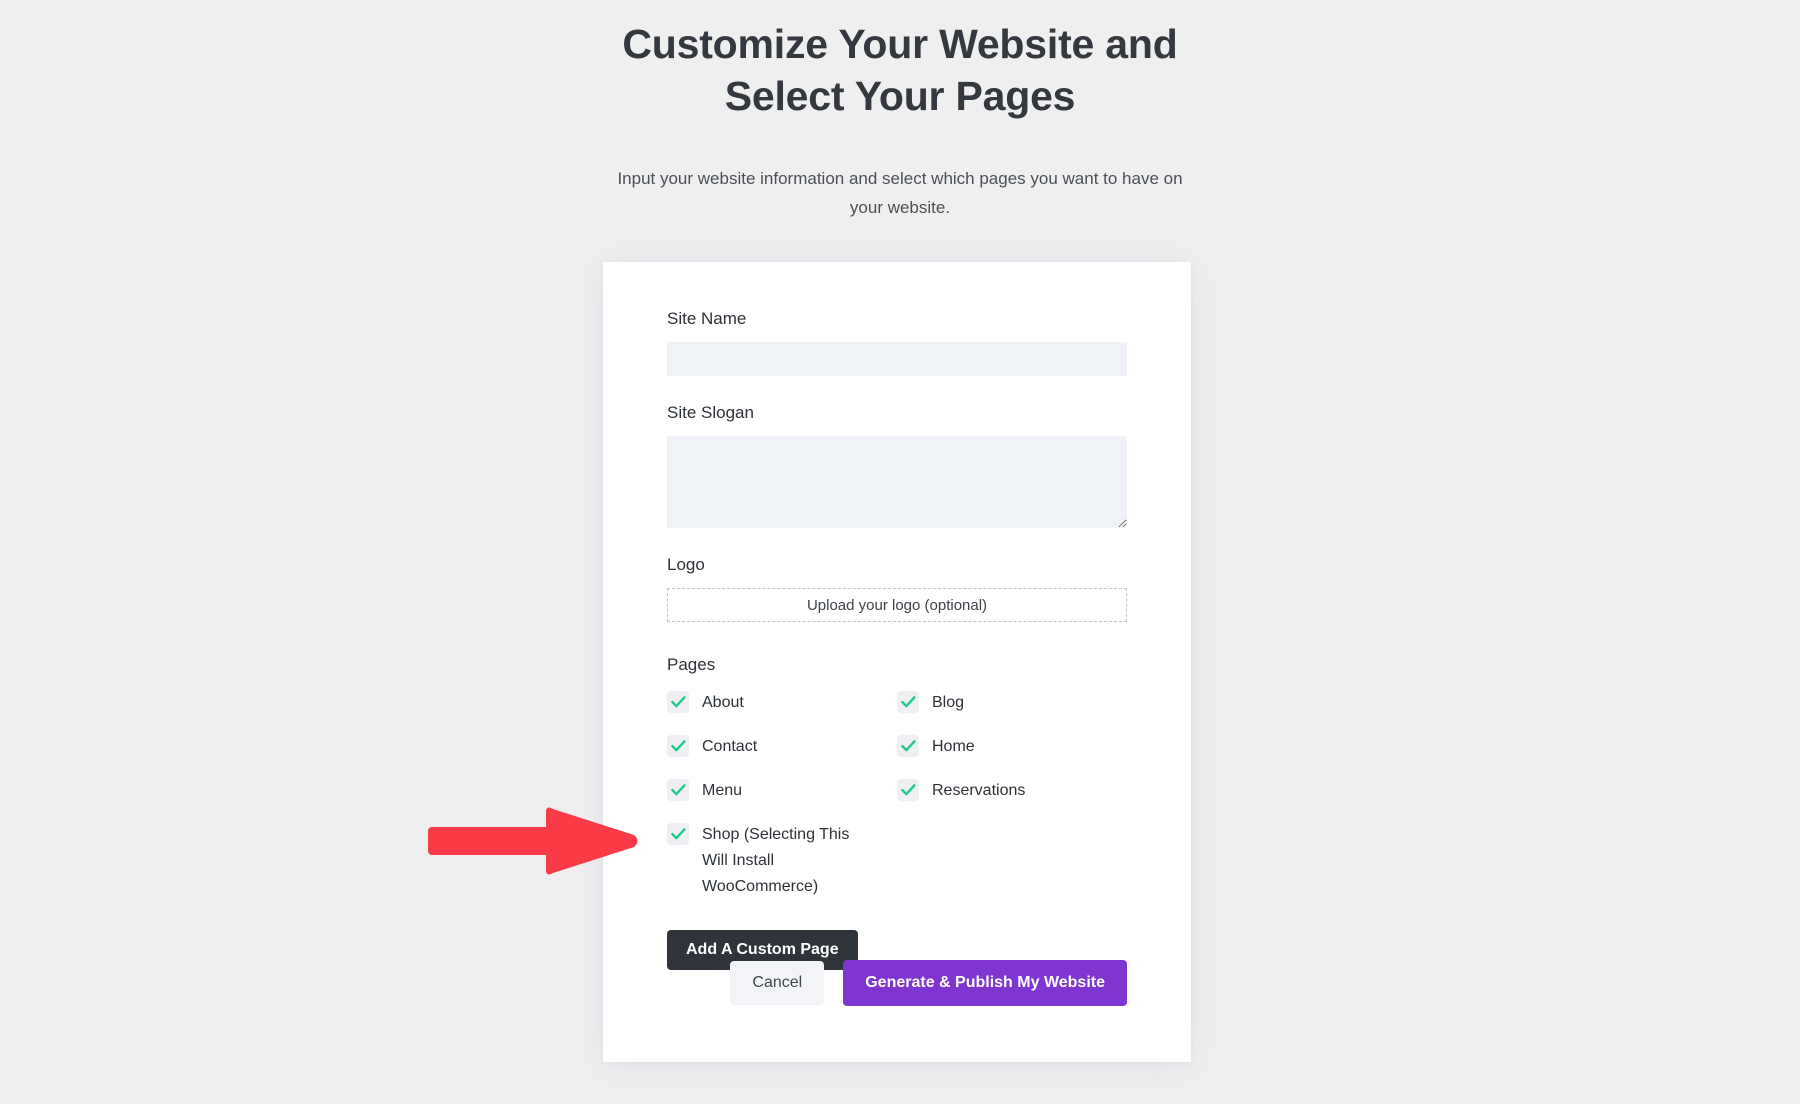 The height and width of the screenshot is (1104, 1800). Describe the element at coordinates (691, 664) in the screenshot. I see `pages-label: Pages` at that location.